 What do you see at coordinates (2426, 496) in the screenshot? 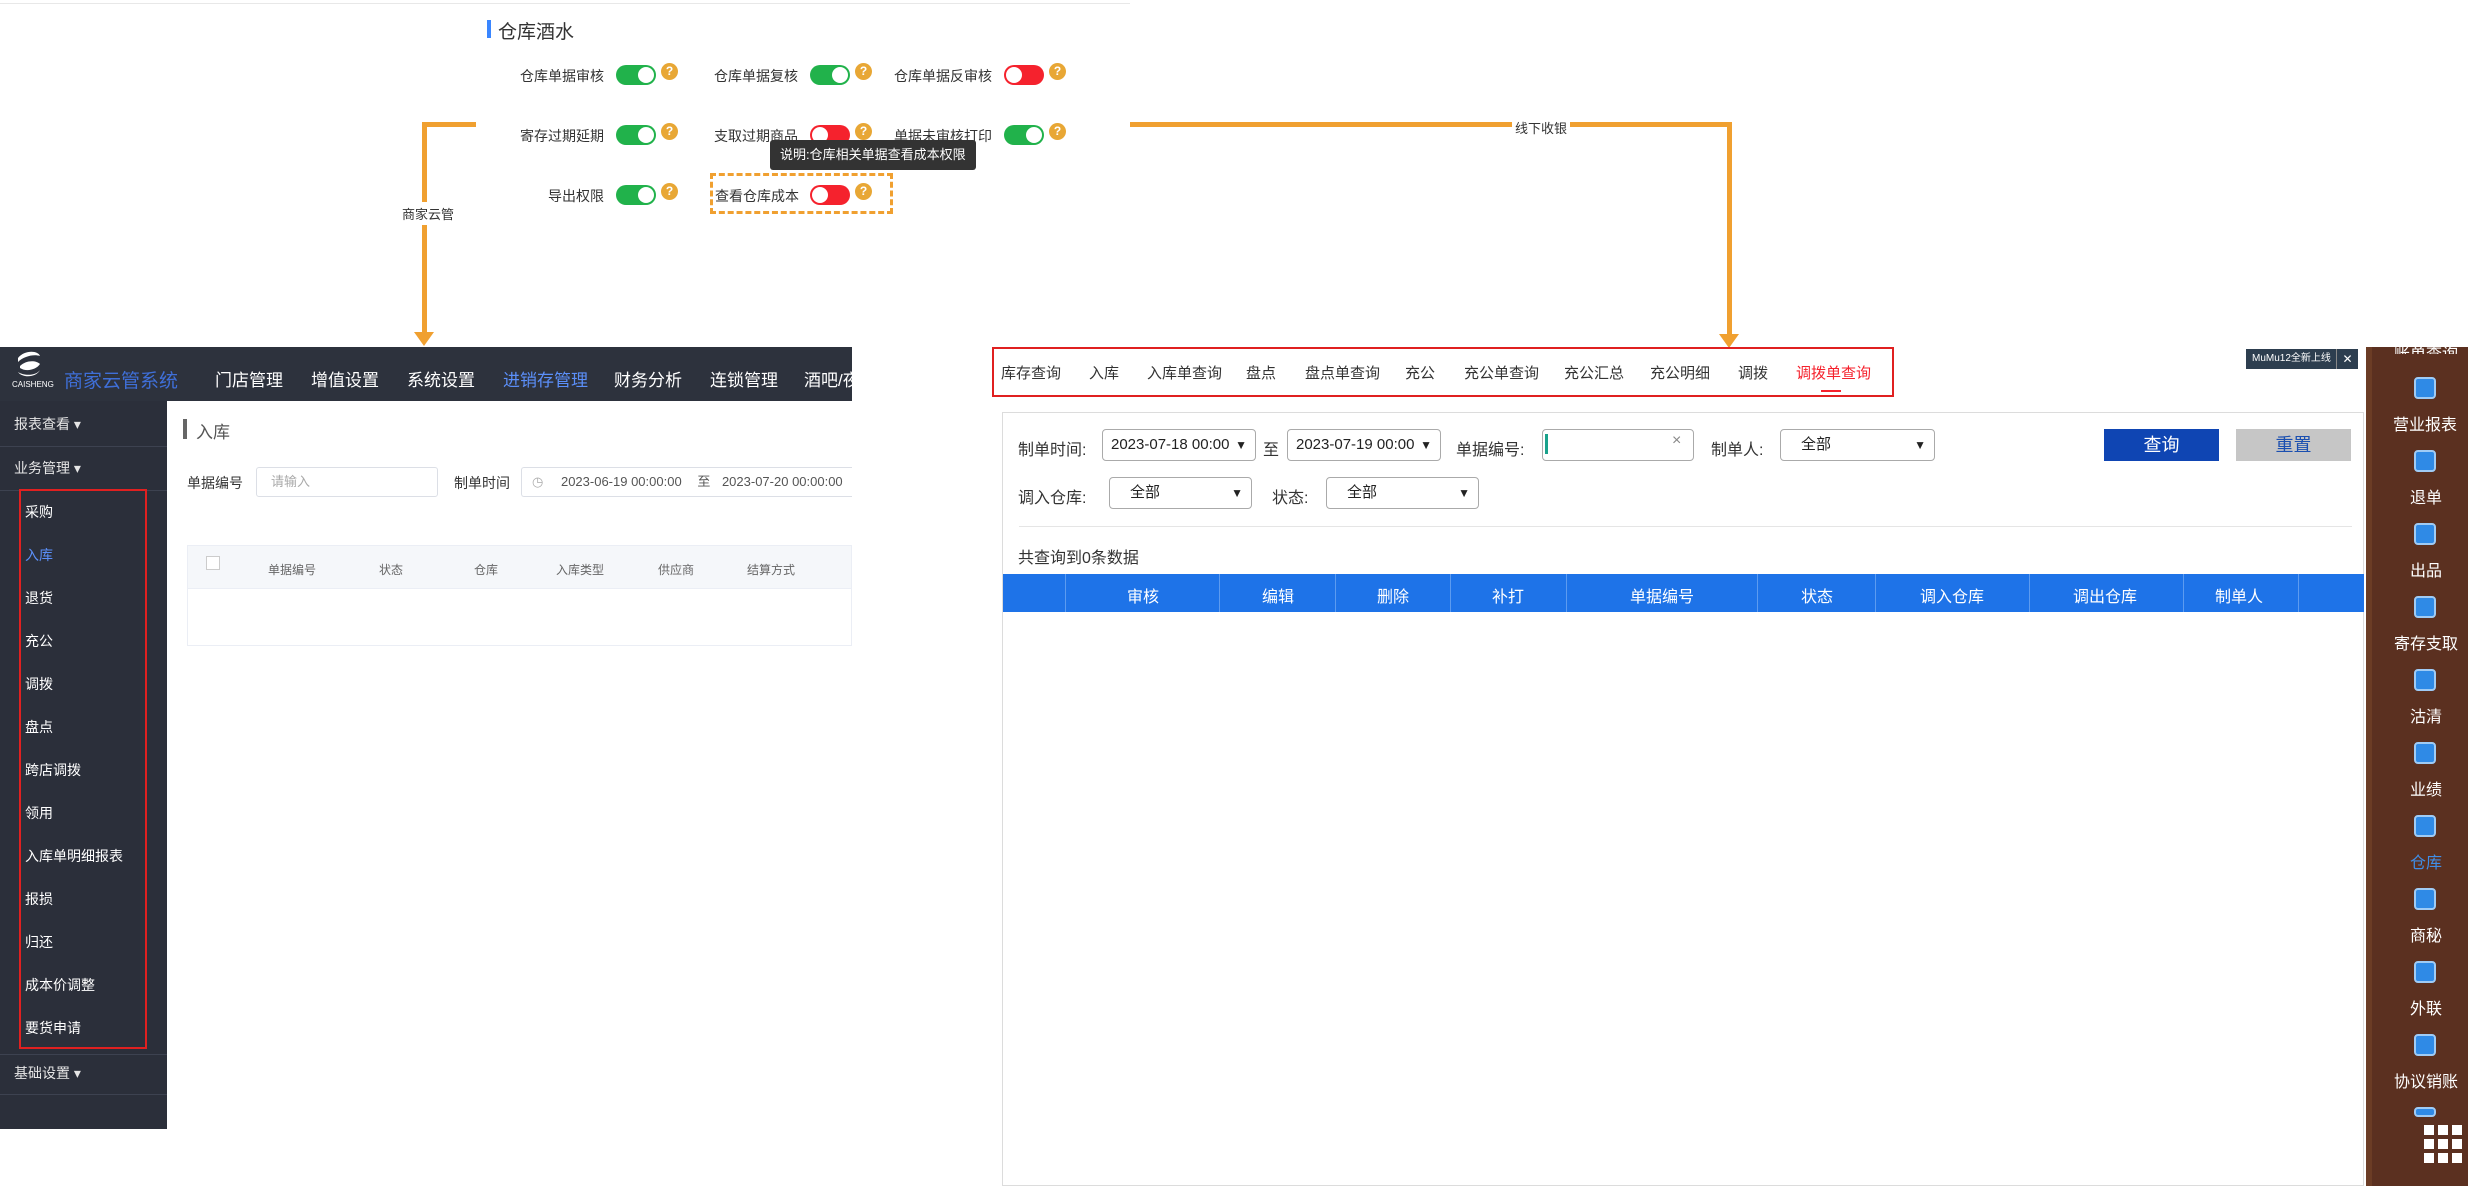
I see `dock-item: 退单` at bounding box center [2426, 496].